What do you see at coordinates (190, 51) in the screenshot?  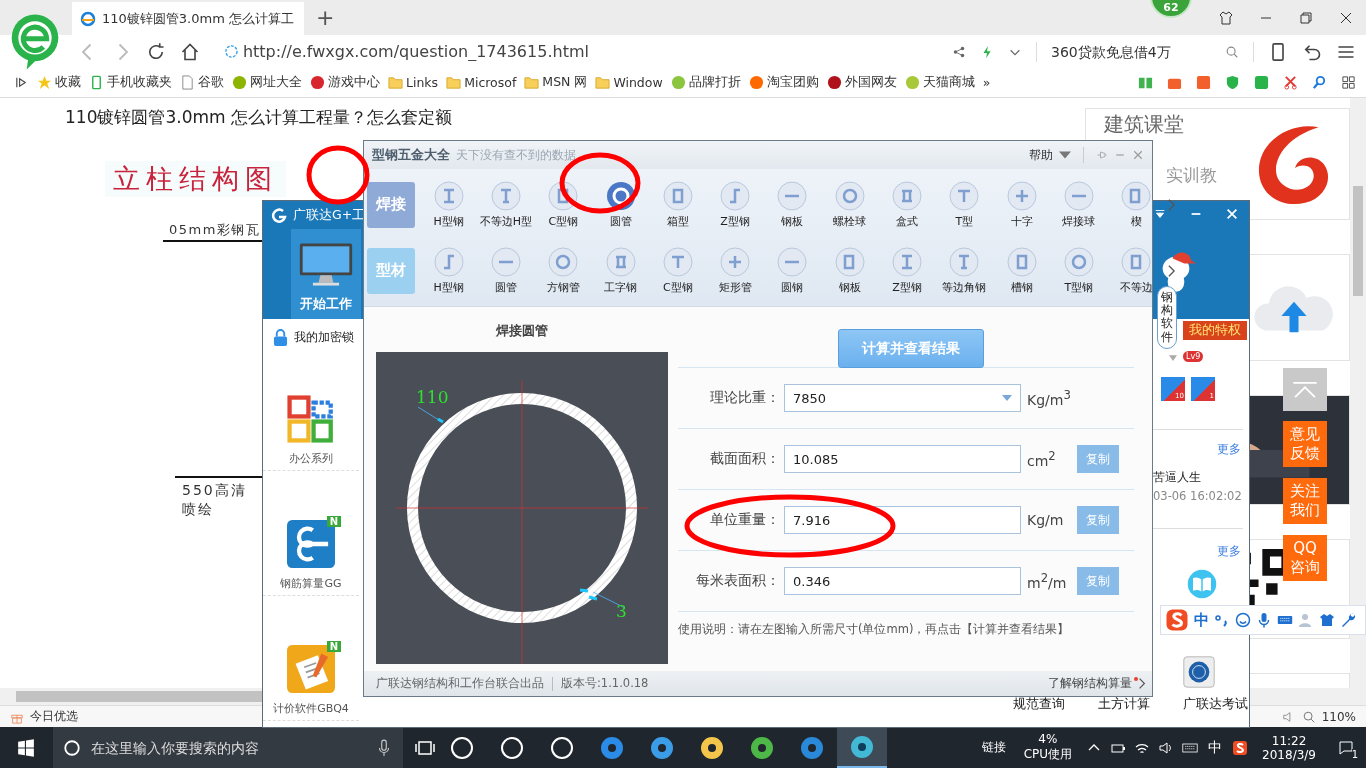 I see `home-icon` at bounding box center [190, 51].